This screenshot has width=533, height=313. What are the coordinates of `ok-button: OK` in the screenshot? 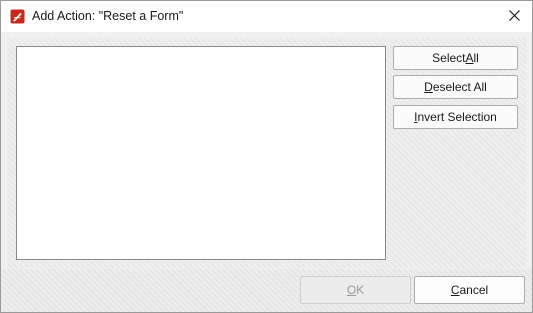 It's located at (355, 290).